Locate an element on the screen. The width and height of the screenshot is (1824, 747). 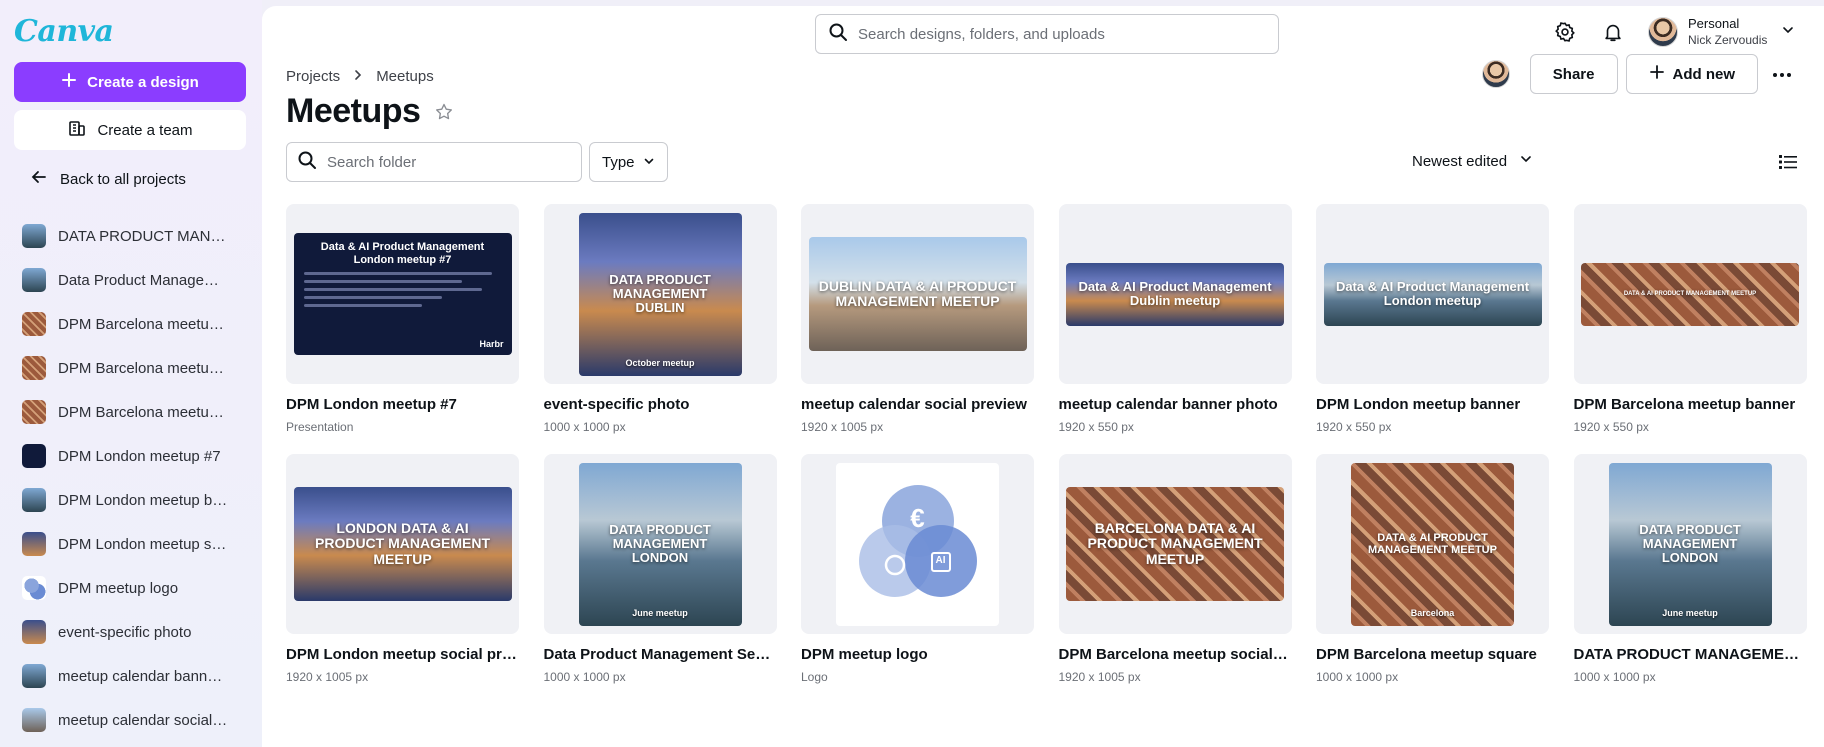
sidebar-design-item: DPM Barcelona meetup square is located at coordinates (137, 324).